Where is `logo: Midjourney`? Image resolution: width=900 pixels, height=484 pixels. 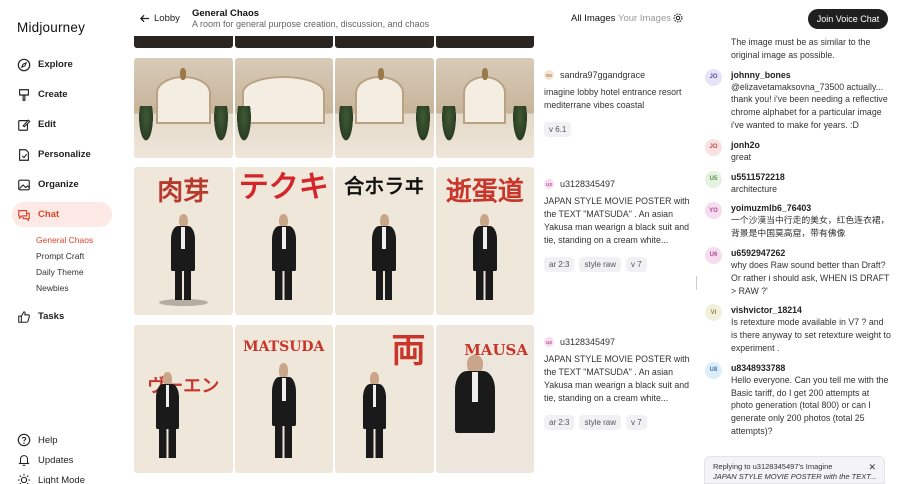
logo: Midjourney is located at coordinates (51, 27).